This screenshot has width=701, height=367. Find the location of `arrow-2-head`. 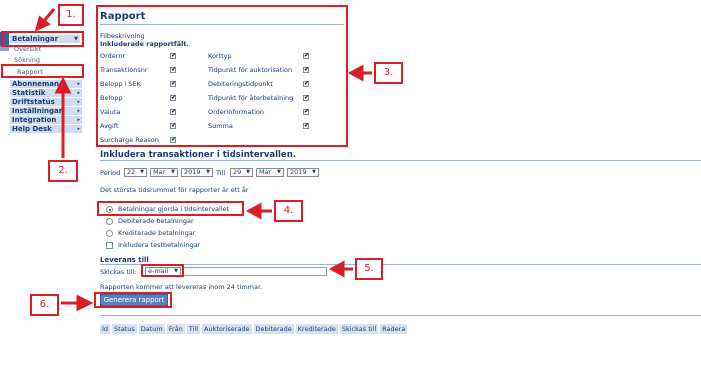

arrow-2-head is located at coordinates (63, 85).